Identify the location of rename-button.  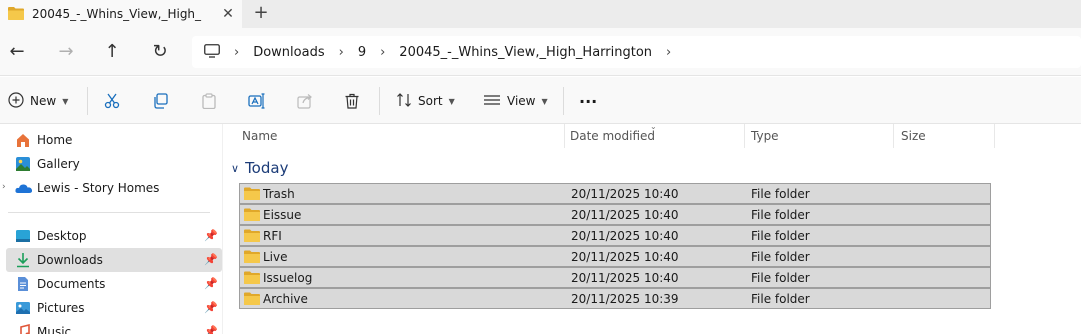
(257, 101).